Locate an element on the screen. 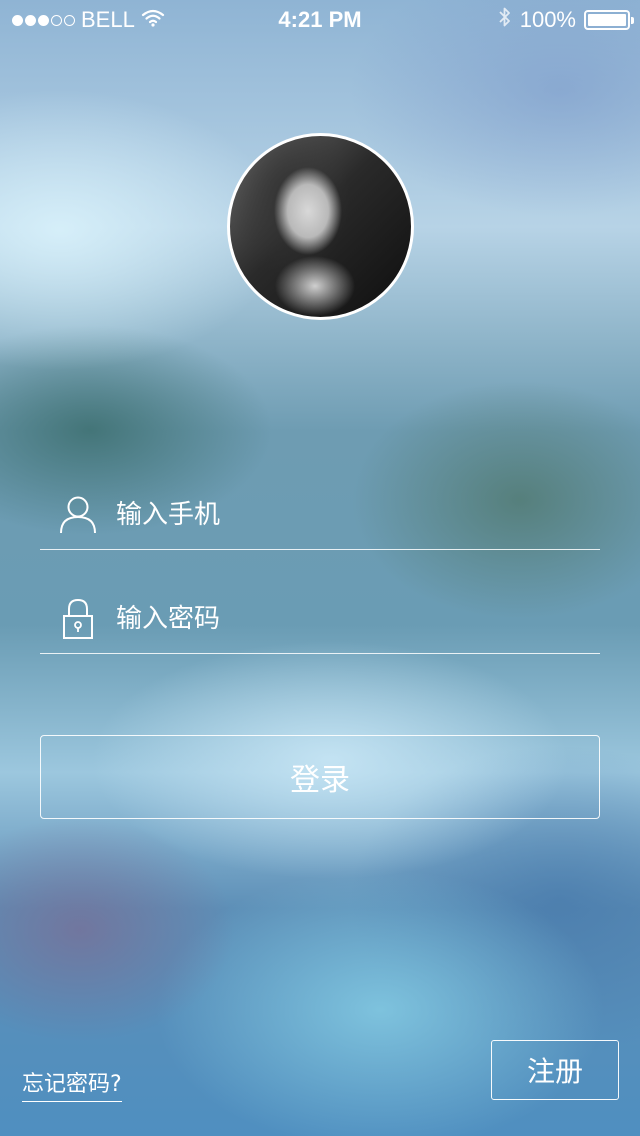 The image size is (640, 1136). battery-fill is located at coordinates (607, 20).